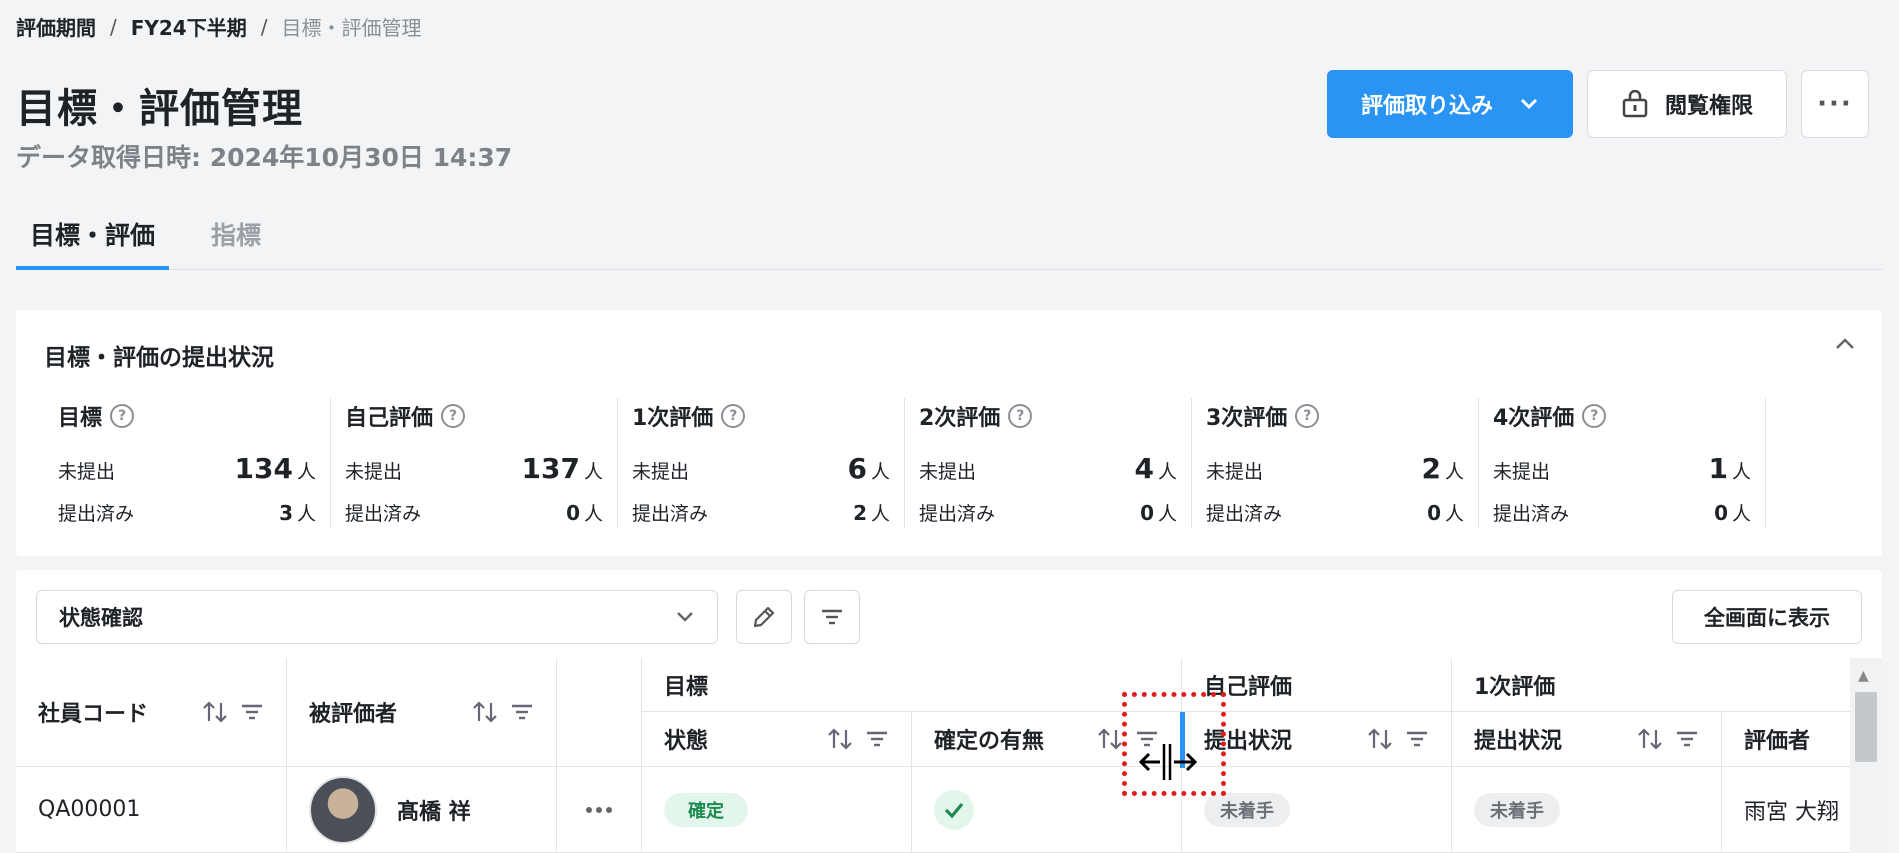  Describe the element at coordinates (1866, 727) in the screenshot. I see `scrollbar-thumb` at that location.